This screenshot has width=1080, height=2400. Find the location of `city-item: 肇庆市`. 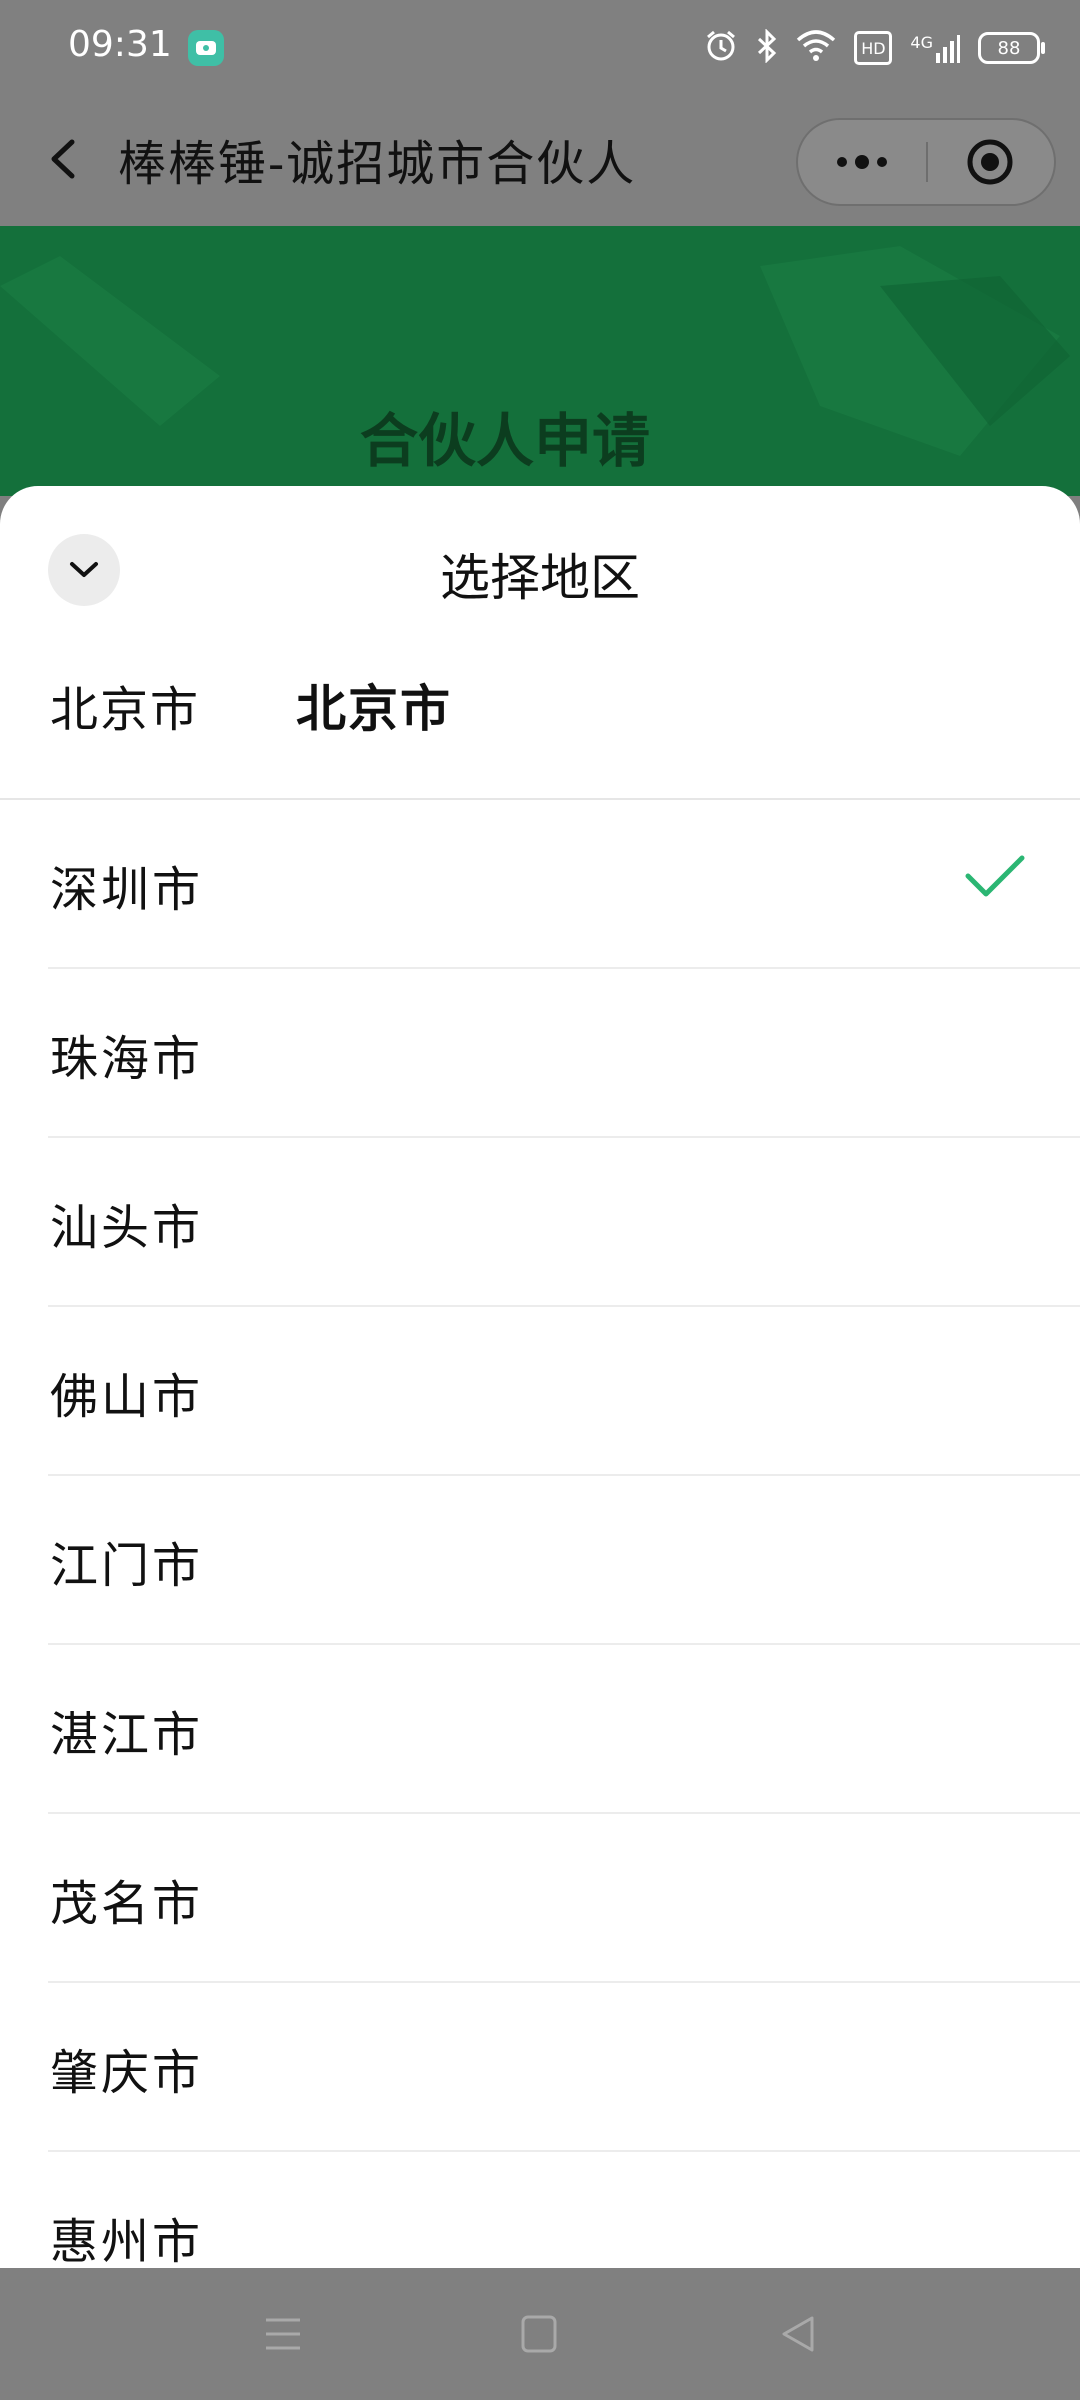

city-item: 肇庆市 is located at coordinates (564, 2067).